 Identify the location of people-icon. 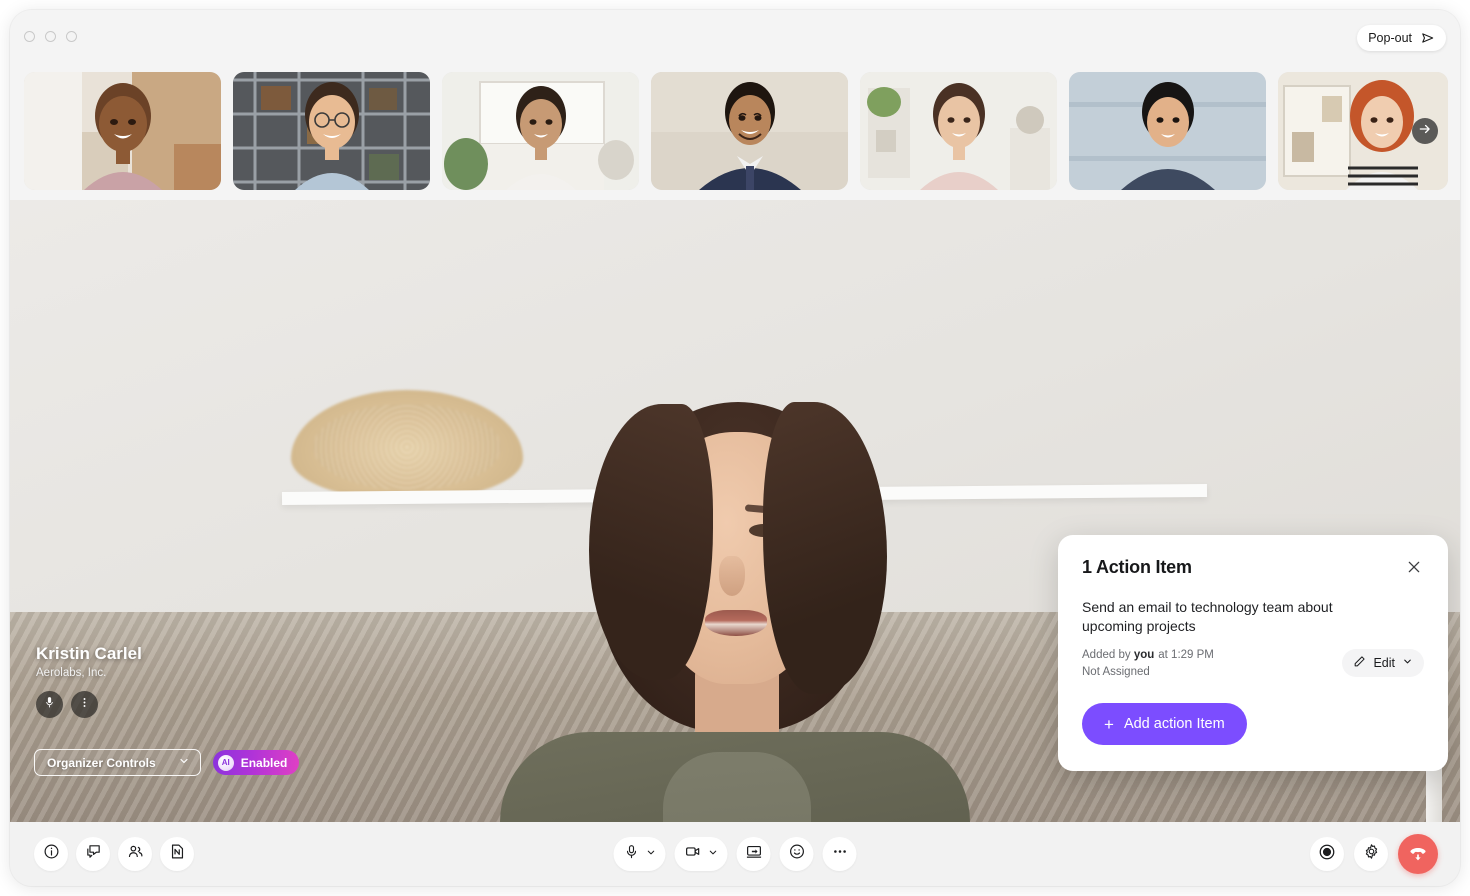
(135, 854).